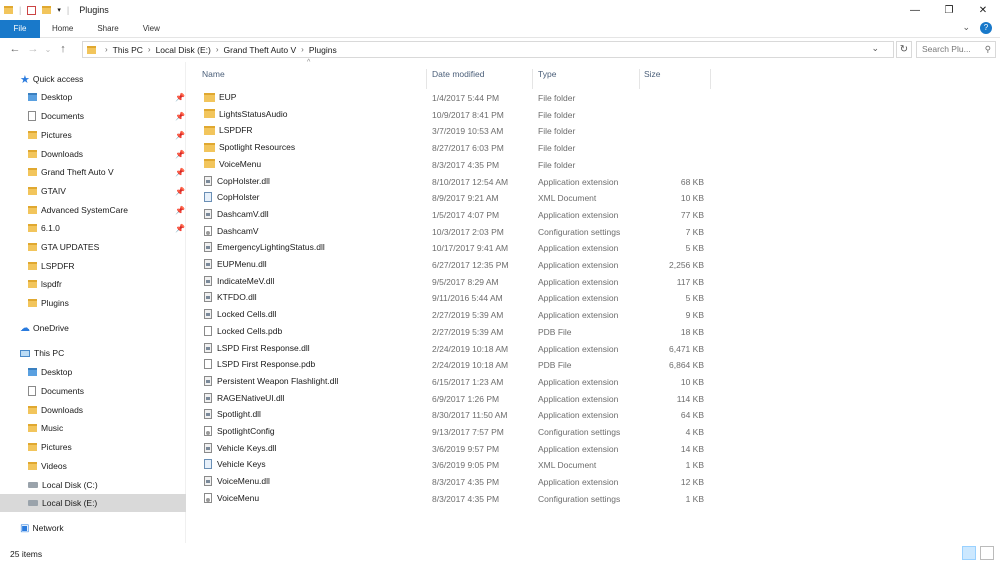 This screenshot has height=563, width=1000. I want to click on search-input: Search Plu... ⚲, so click(956, 49).